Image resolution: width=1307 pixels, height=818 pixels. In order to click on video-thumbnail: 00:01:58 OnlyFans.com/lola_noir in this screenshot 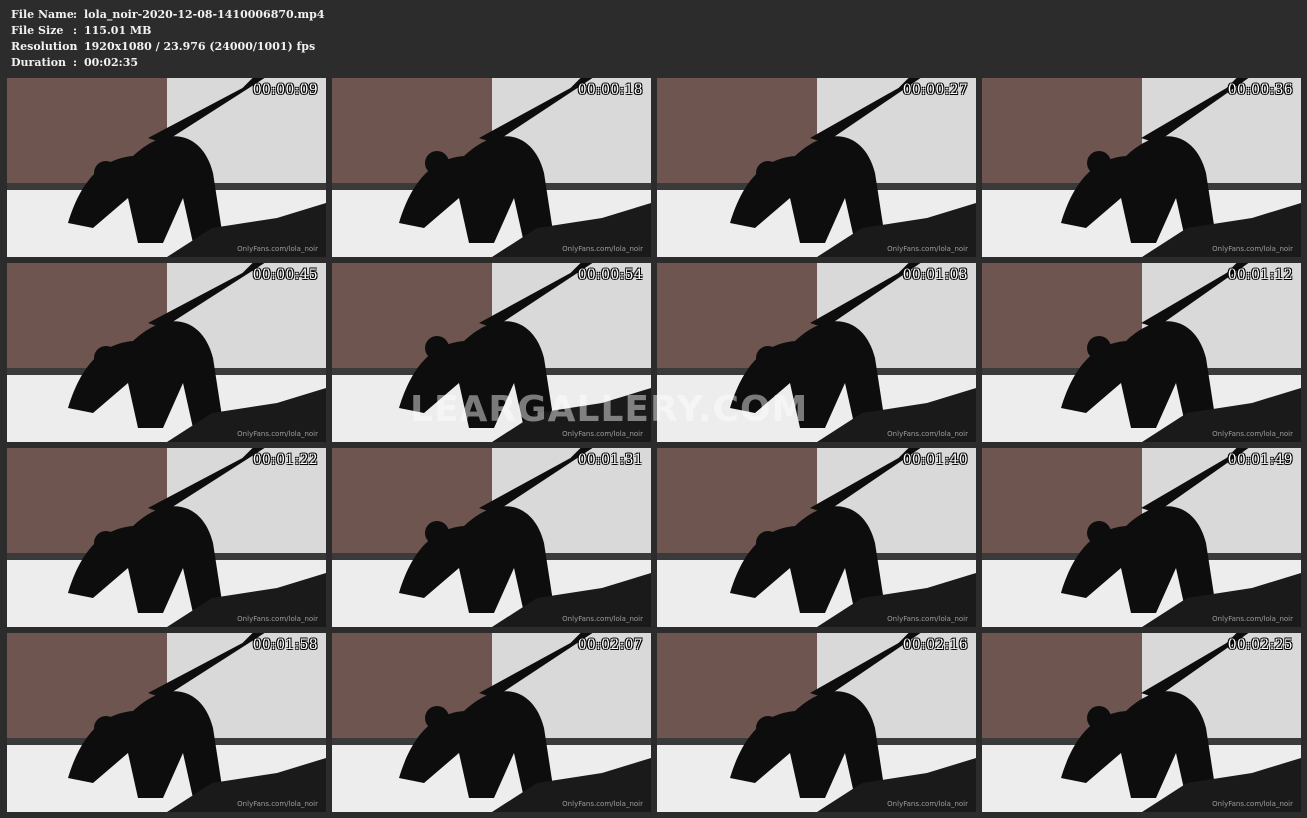, I will do `click(166, 722)`.